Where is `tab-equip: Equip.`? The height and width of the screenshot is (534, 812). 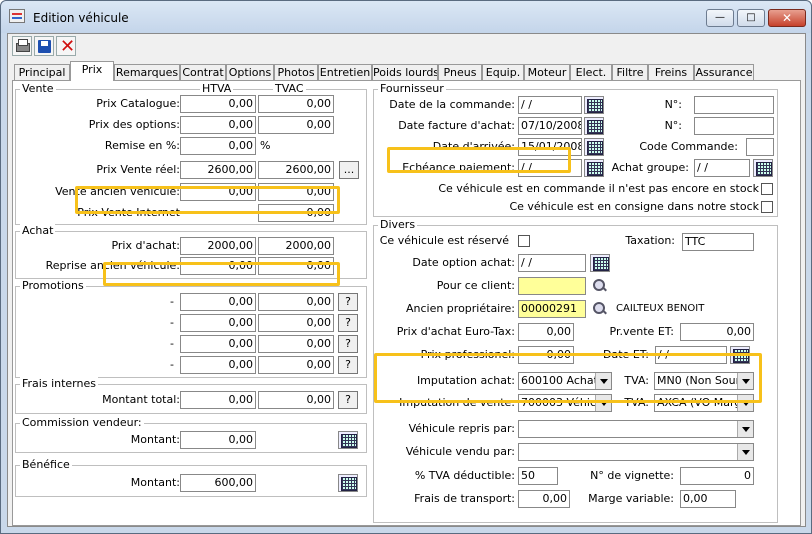 tab-equip: Equip. is located at coordinates (503, 72).